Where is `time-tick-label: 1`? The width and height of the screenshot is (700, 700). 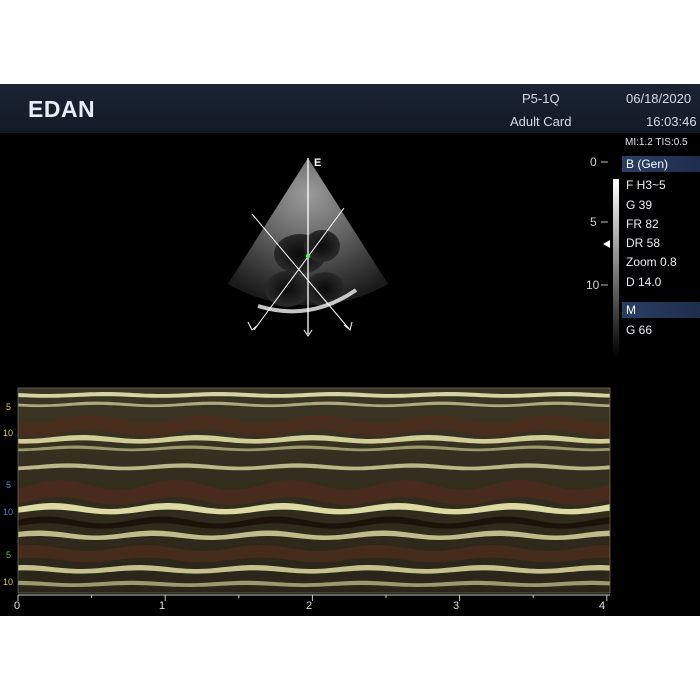 time-tick-label: 1 is located at coordinates (162, 606).